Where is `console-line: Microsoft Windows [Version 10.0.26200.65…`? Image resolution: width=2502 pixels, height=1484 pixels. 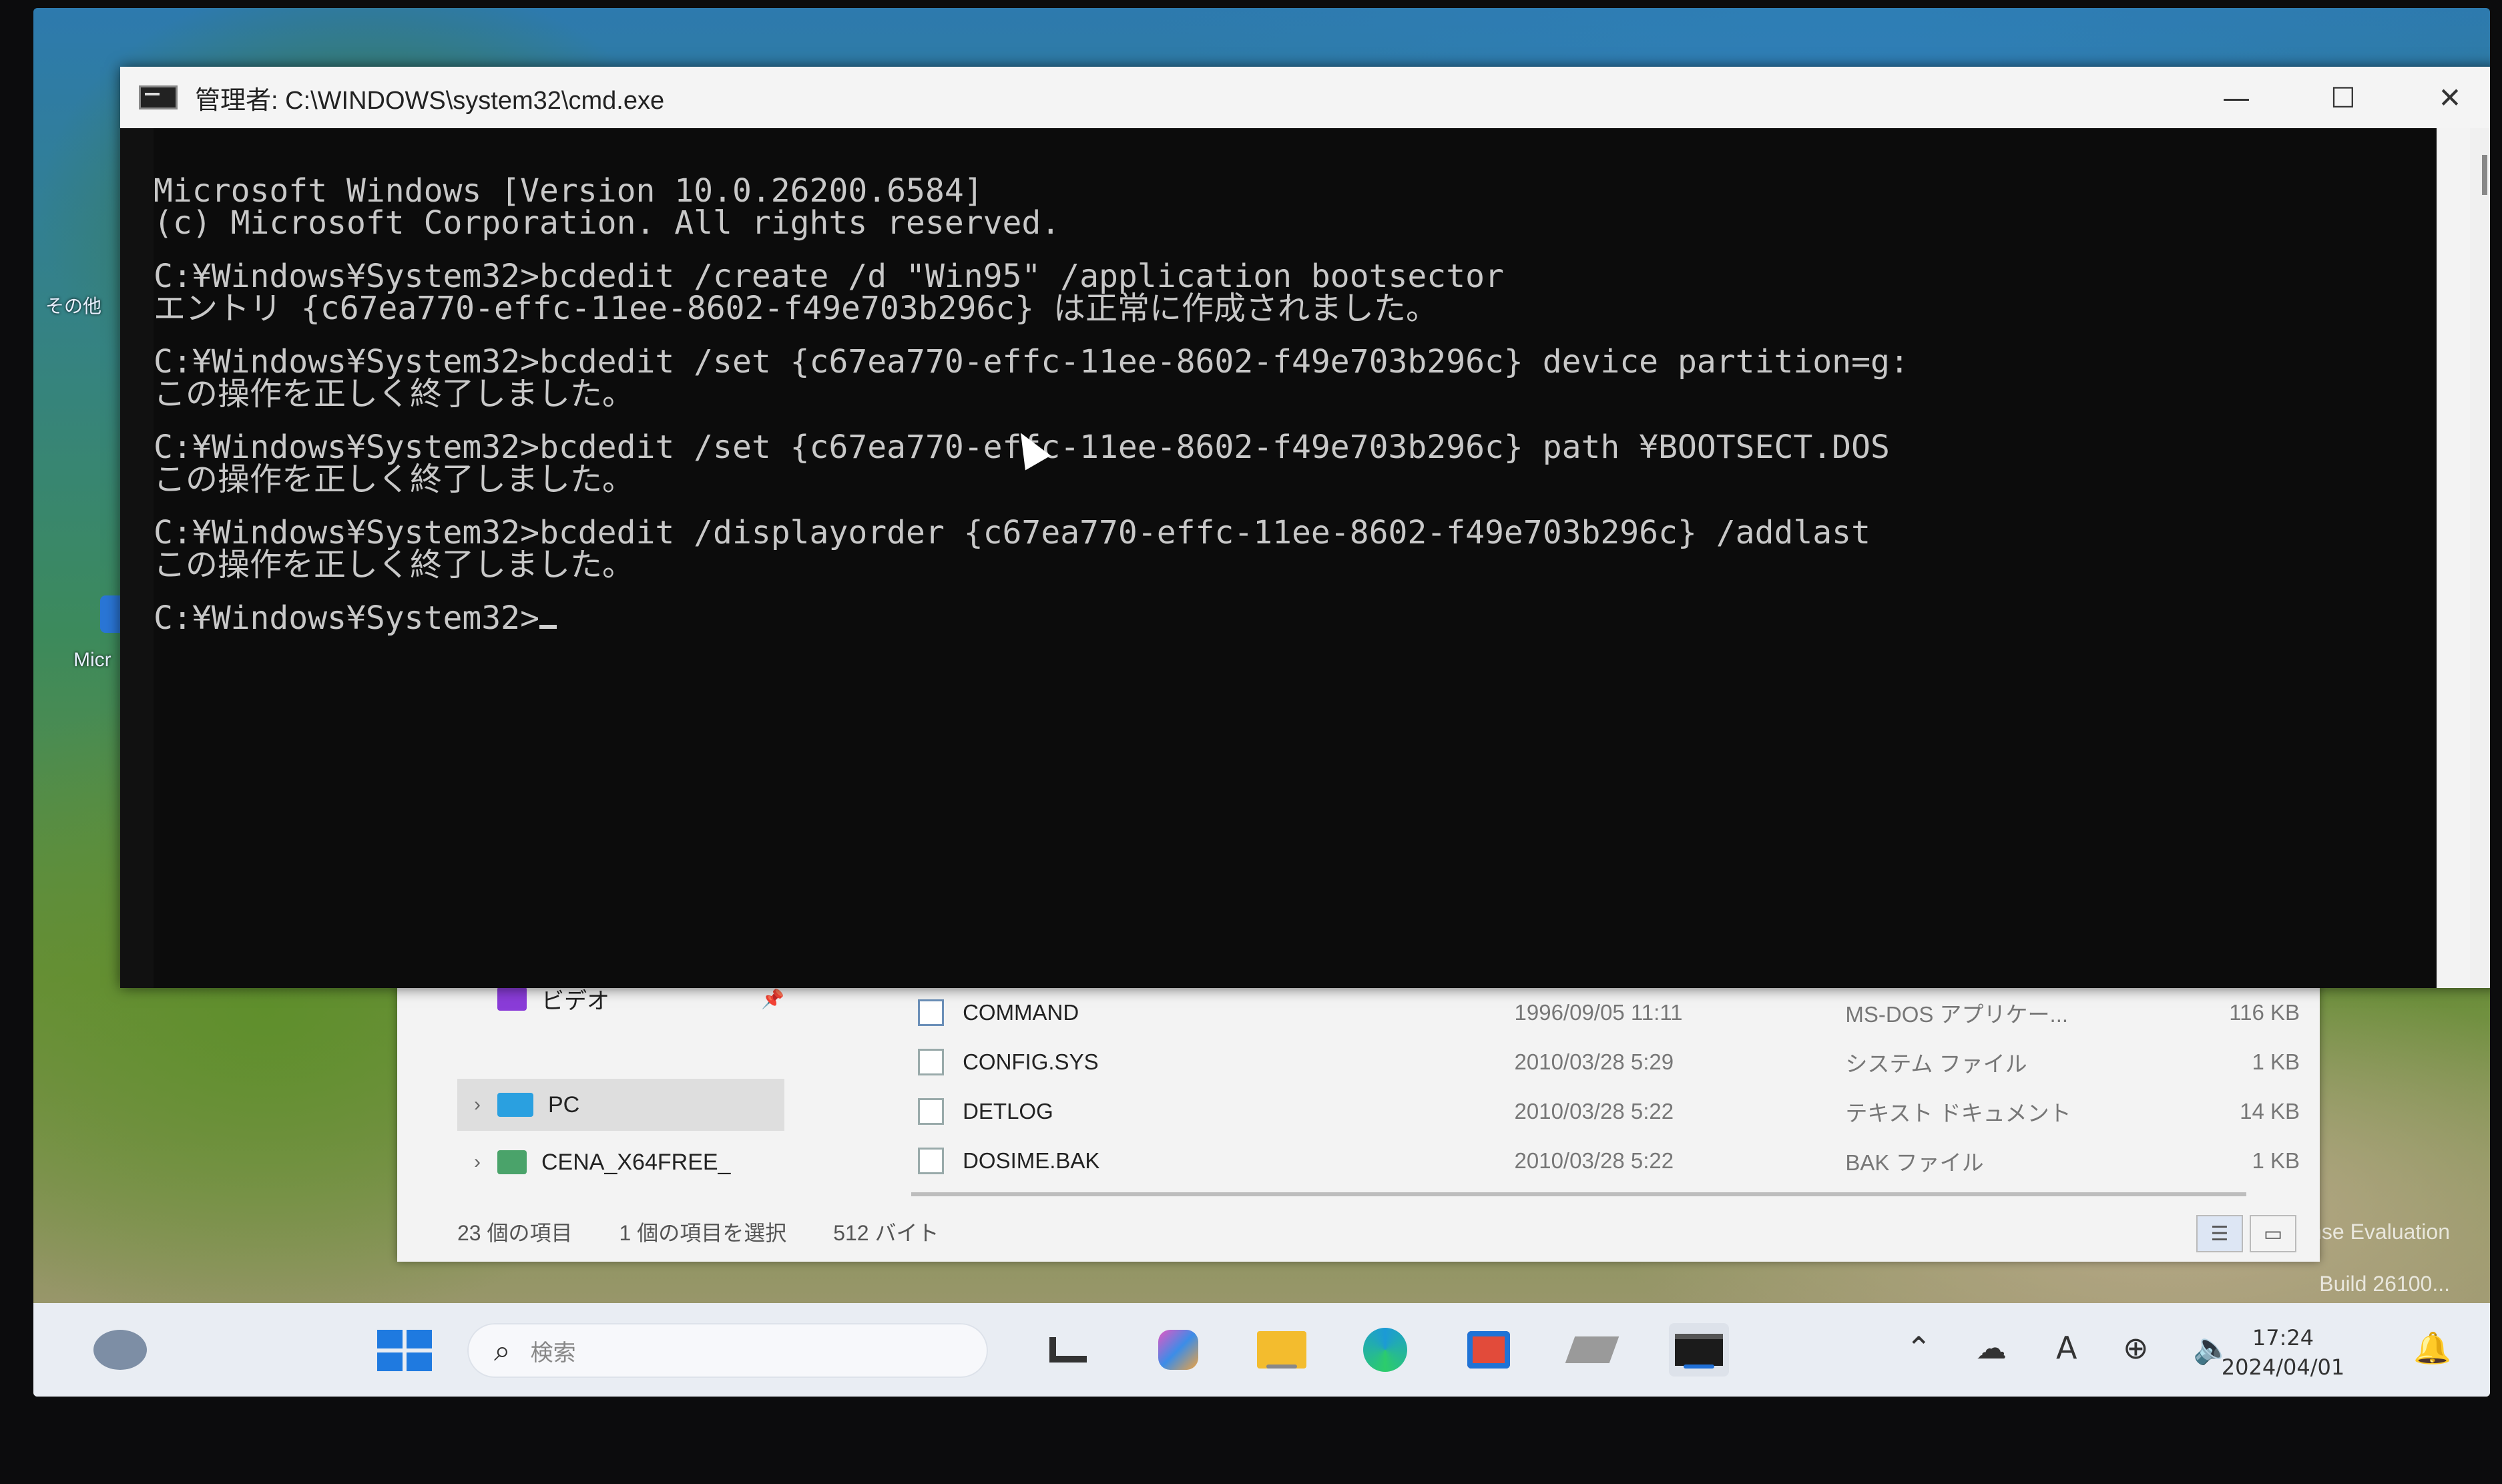
console-line: Microsoft Windows [Version 10.0.26200.65… is located at coordinates (568, 191).